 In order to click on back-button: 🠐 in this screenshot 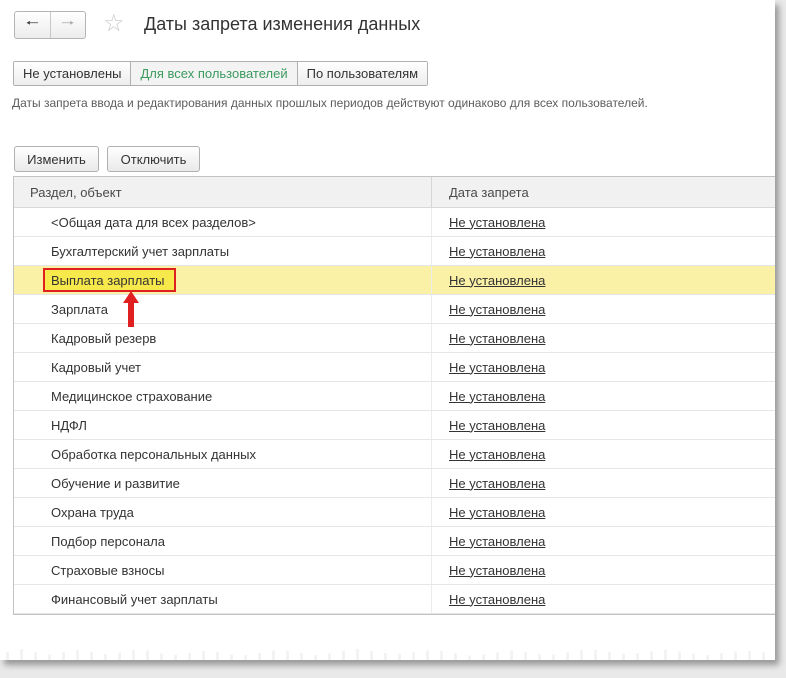, I will do `click(32, 25)`.